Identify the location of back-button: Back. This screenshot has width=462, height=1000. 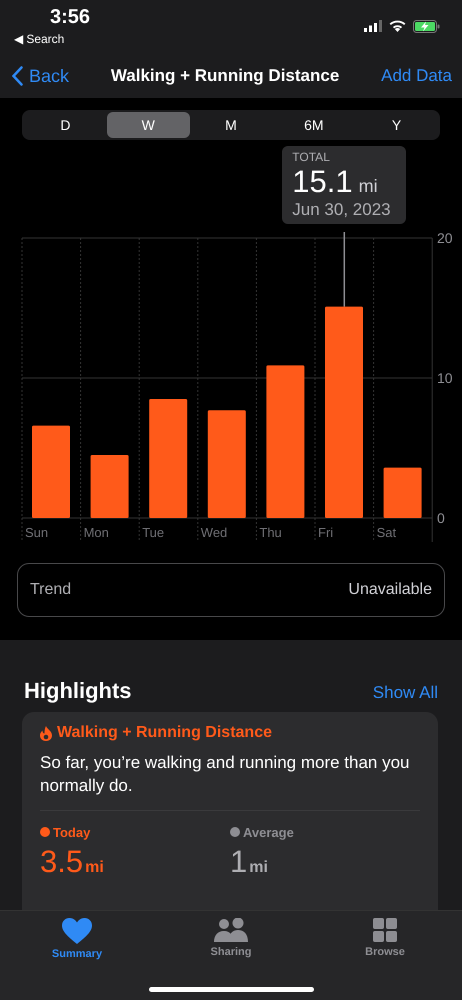
(41, 76).